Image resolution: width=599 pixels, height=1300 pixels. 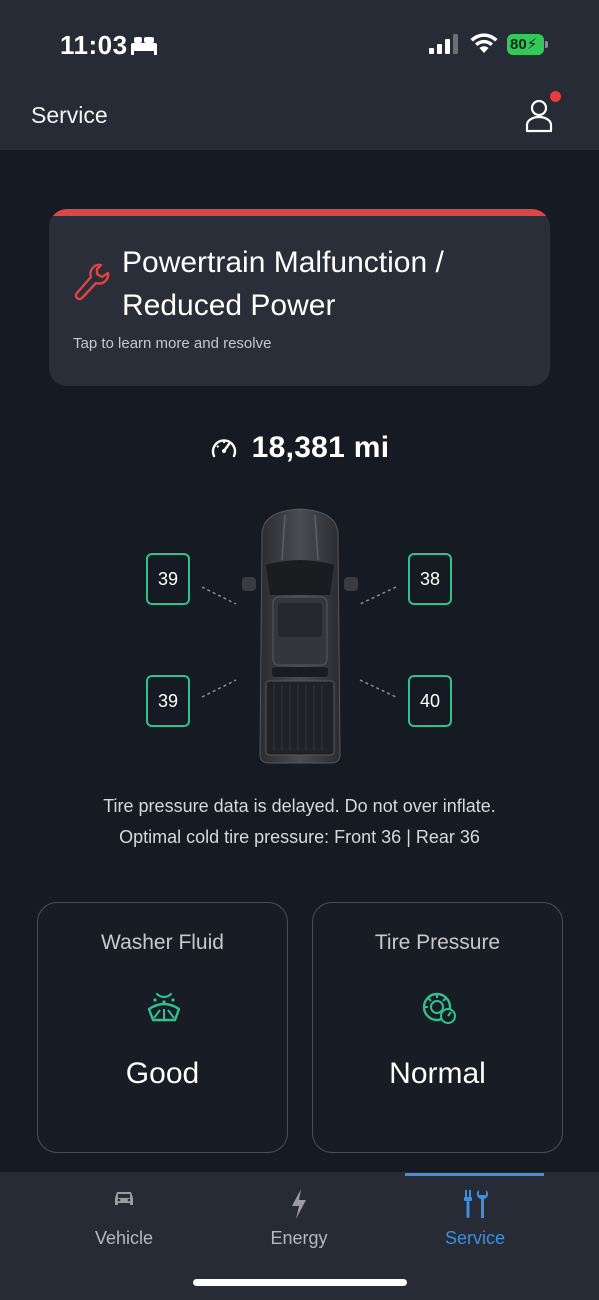 What do you see at coordinates (299, 1238) in the screenshot?
I see `tab-energy-label: Energy` at bounding box center [299, 1238].